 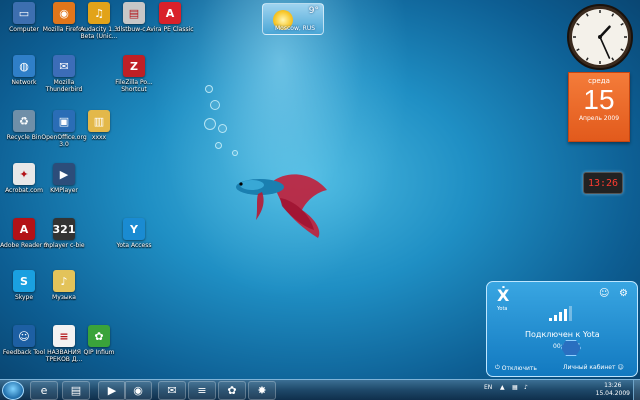 What do you see at coordinates (64, 174) in the screenshot?
I see `kmplayer-icon: ▶` at bounding box center [64, 174].